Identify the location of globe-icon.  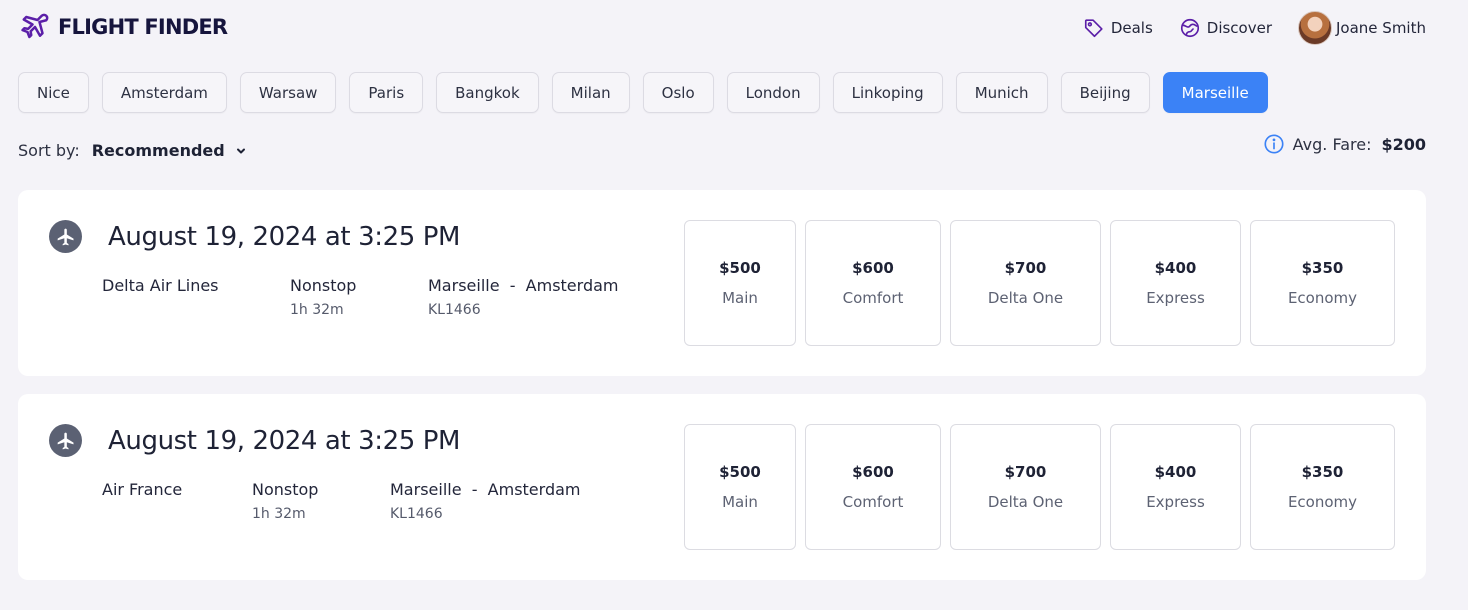
(1189, 28).